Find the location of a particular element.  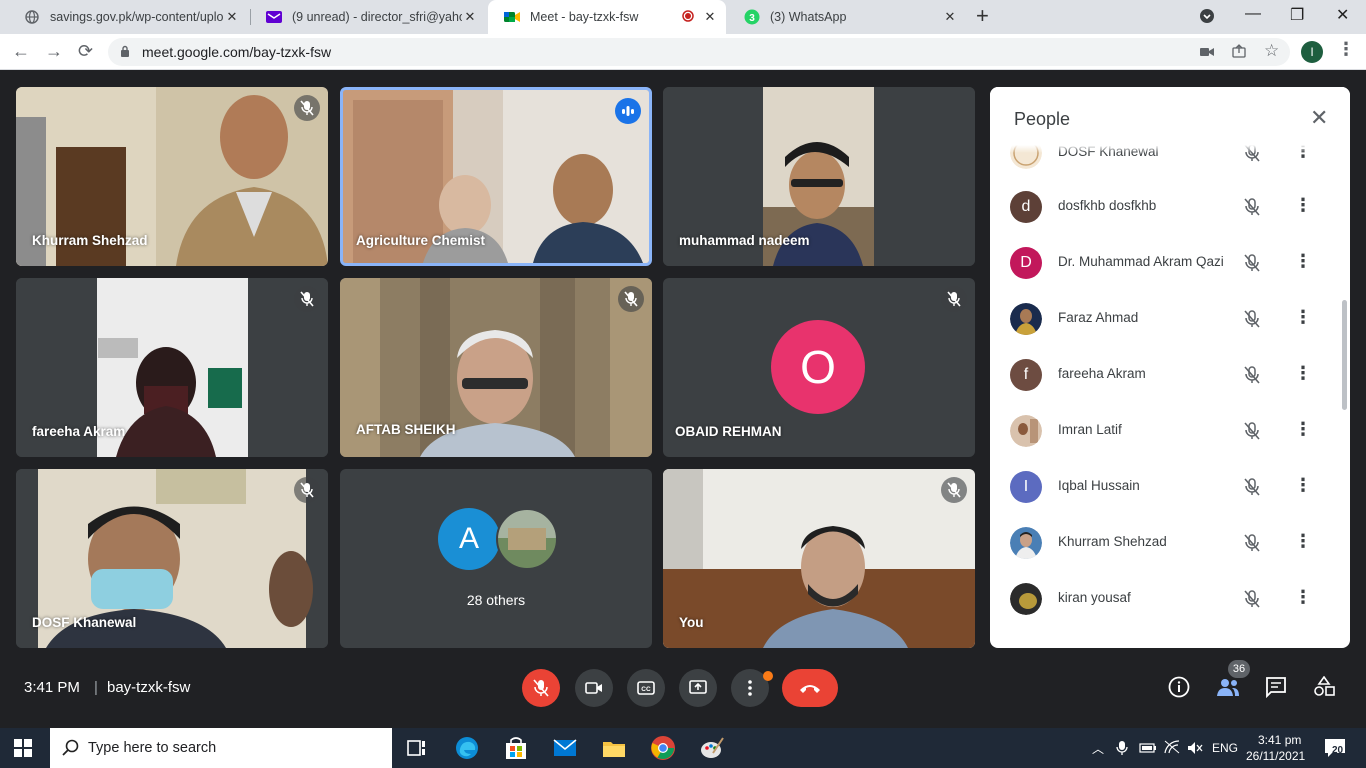

participant-name: OBAID REHMAN is located at coordinates (728, 431).